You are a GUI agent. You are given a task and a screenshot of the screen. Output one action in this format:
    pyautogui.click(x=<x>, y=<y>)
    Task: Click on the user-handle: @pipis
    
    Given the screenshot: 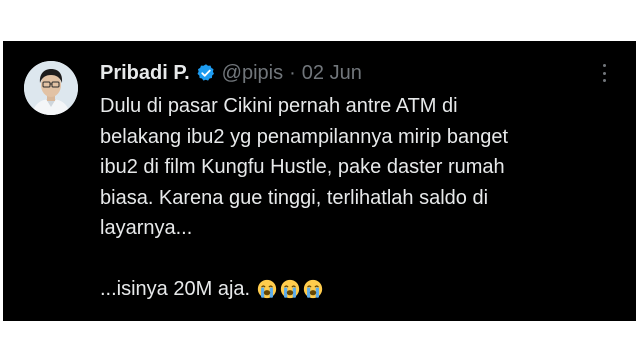 What is the action you would take?
    pyautogui.click(x=252, y=73)
    